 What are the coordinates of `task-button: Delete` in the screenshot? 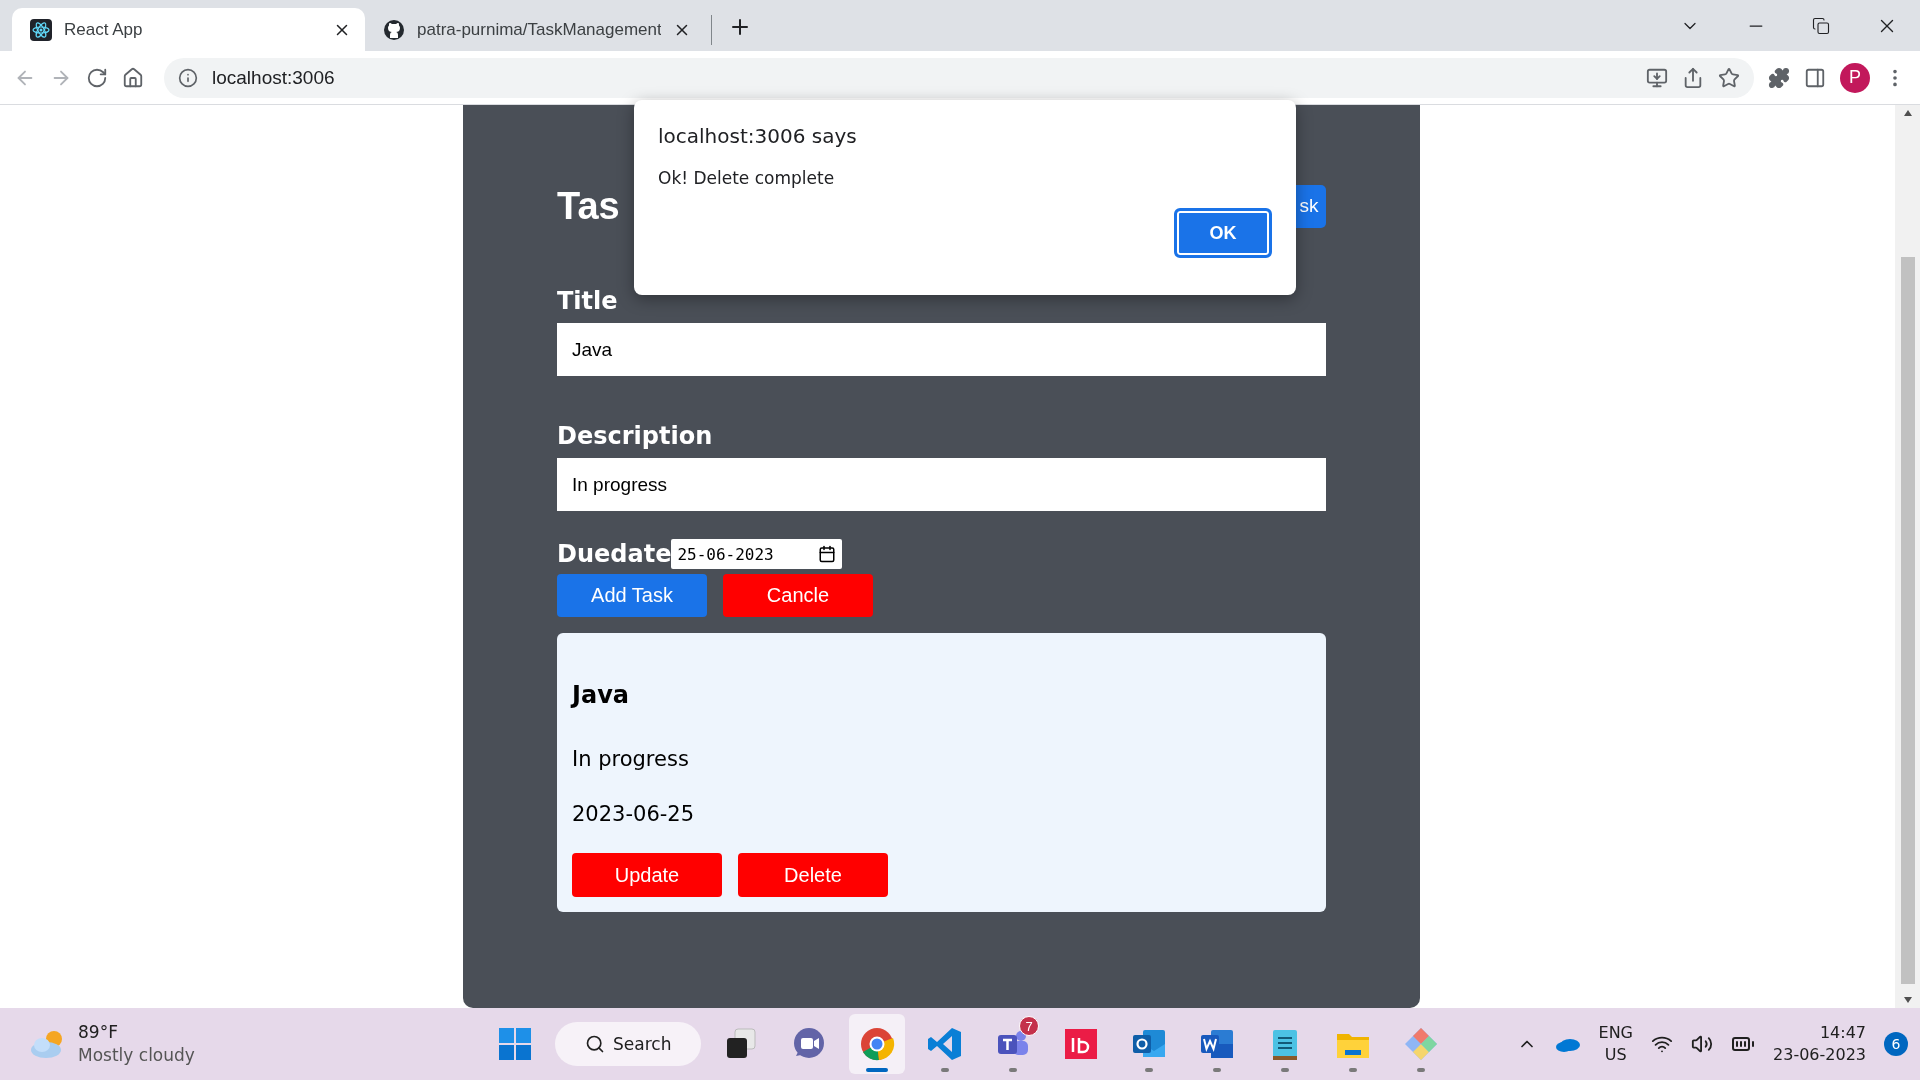 It's located at (813, 875).